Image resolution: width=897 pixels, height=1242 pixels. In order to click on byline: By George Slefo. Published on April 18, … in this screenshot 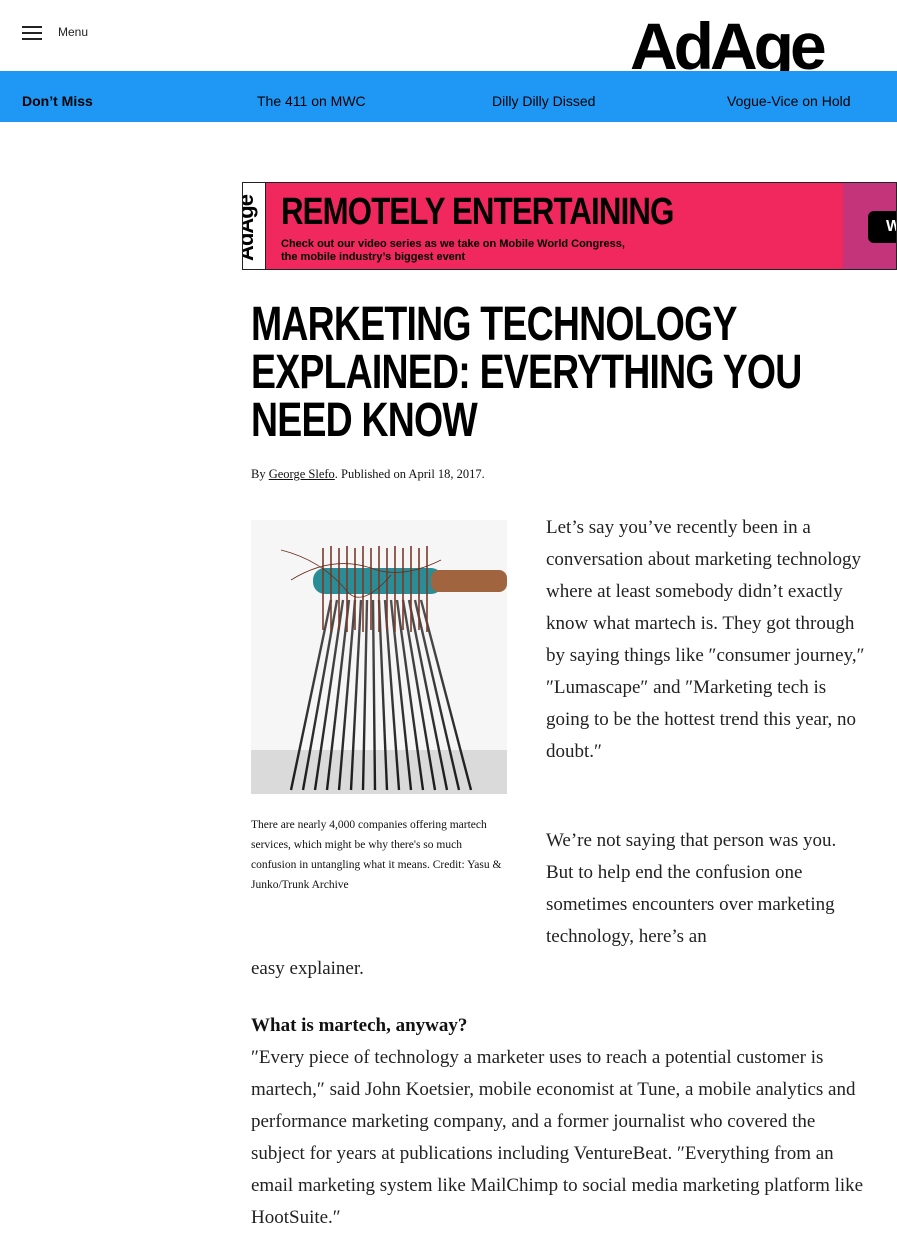, I will do `click(368, 474)`.